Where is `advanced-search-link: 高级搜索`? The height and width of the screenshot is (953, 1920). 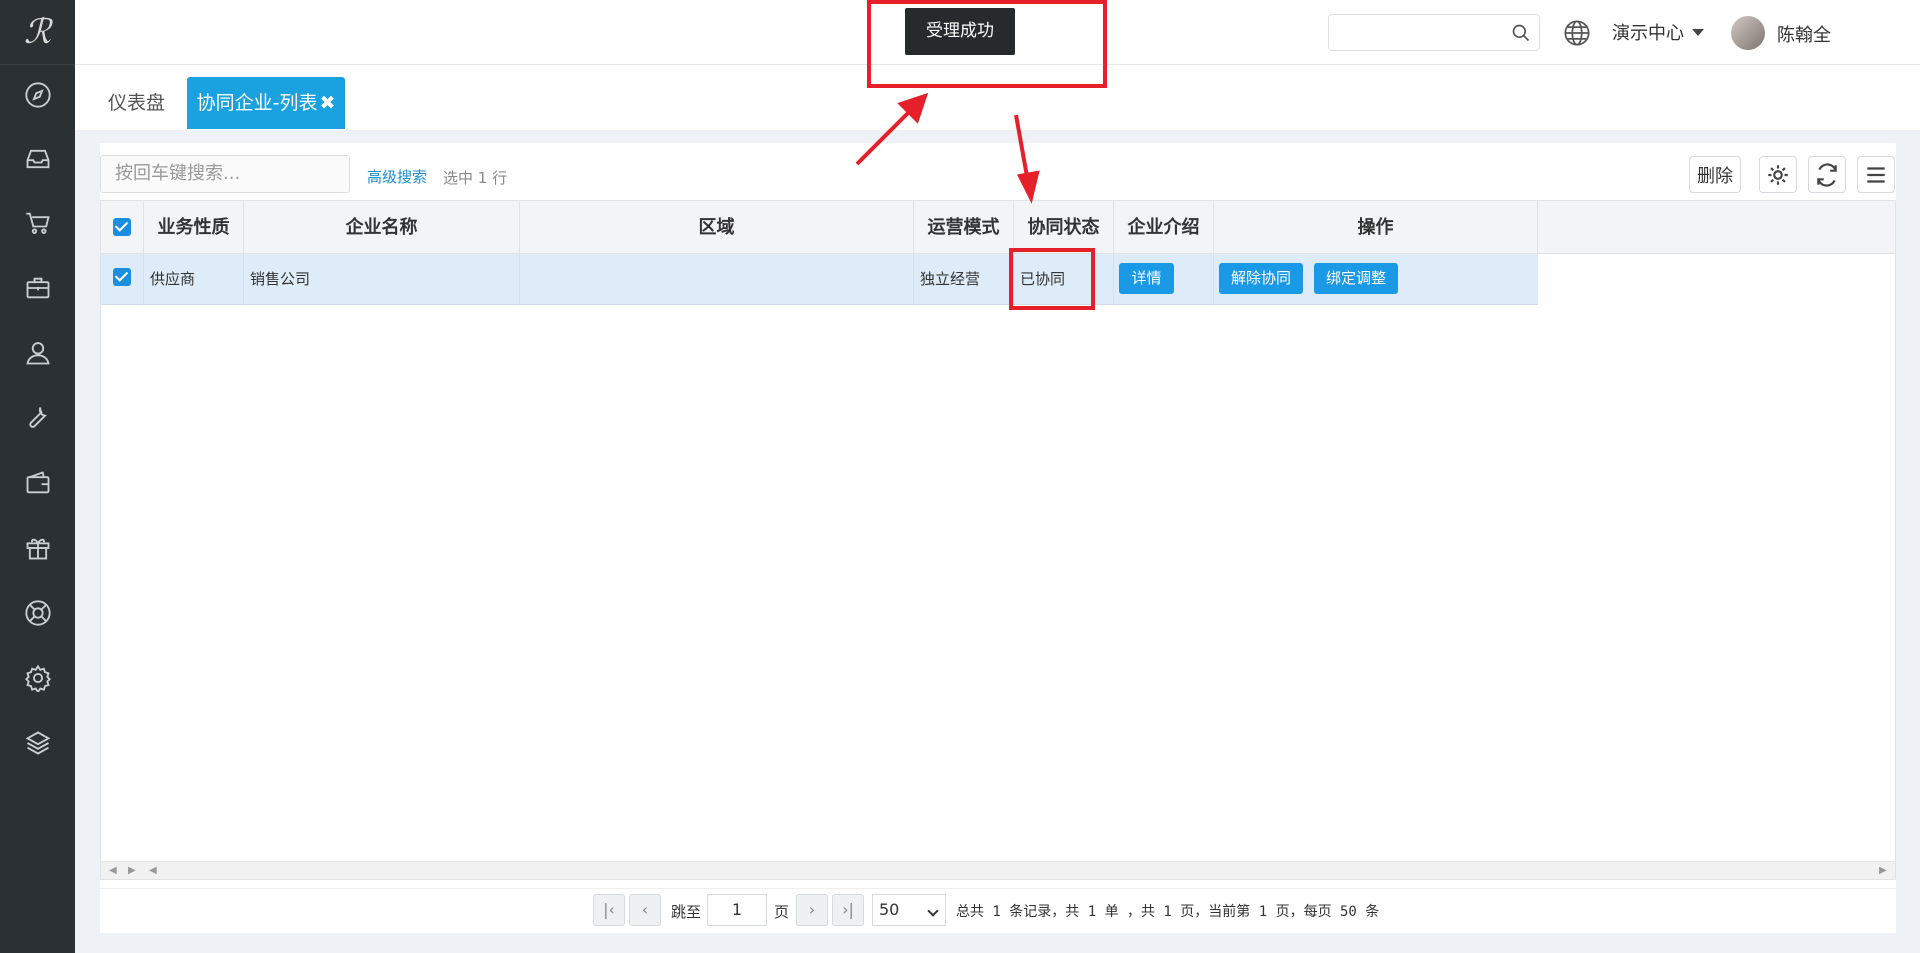 advanced-search-link: 高级搜索 is located at coordinates (397, 176).